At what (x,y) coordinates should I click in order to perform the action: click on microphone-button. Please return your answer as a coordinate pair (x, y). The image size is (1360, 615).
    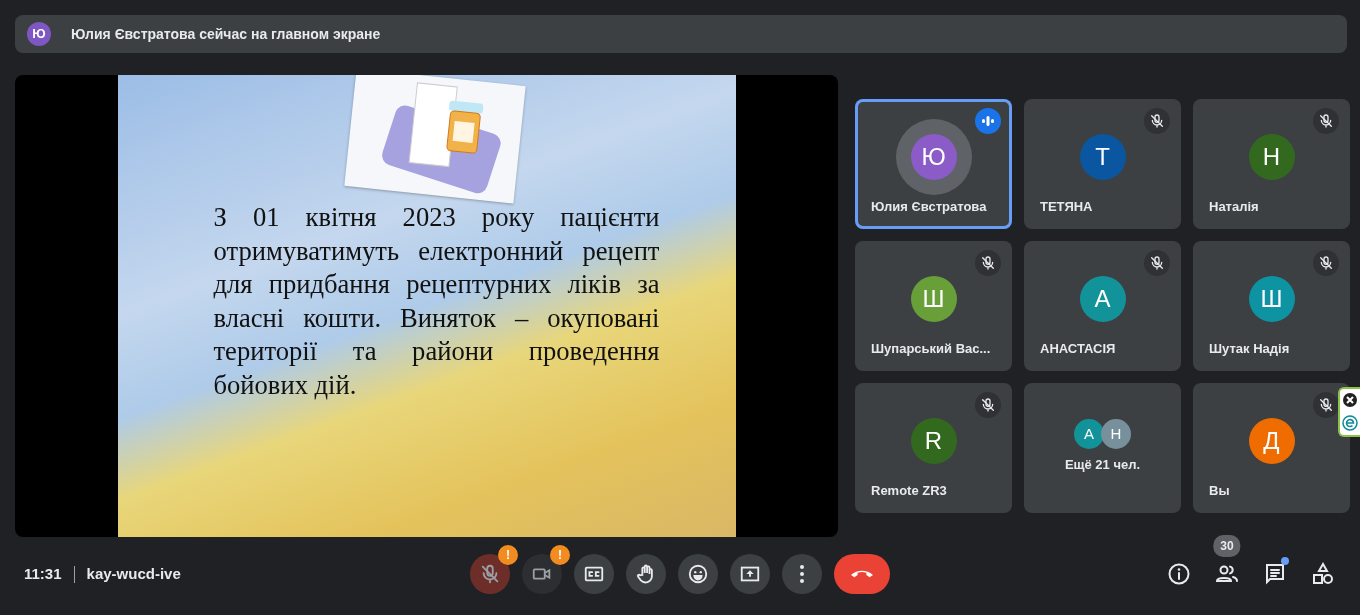
    Looking at the image, I should click on (490, 574).